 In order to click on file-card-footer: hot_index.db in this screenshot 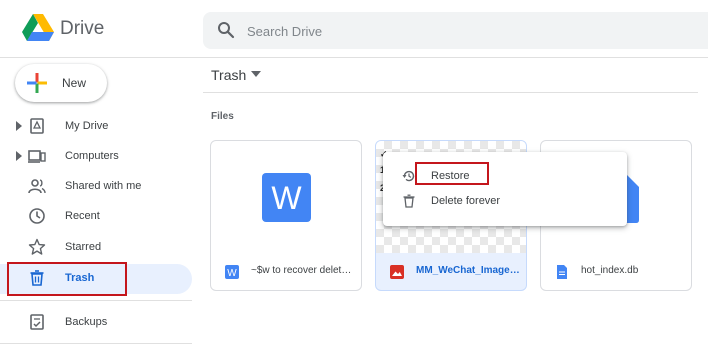, I will do `click(616, 271)`.